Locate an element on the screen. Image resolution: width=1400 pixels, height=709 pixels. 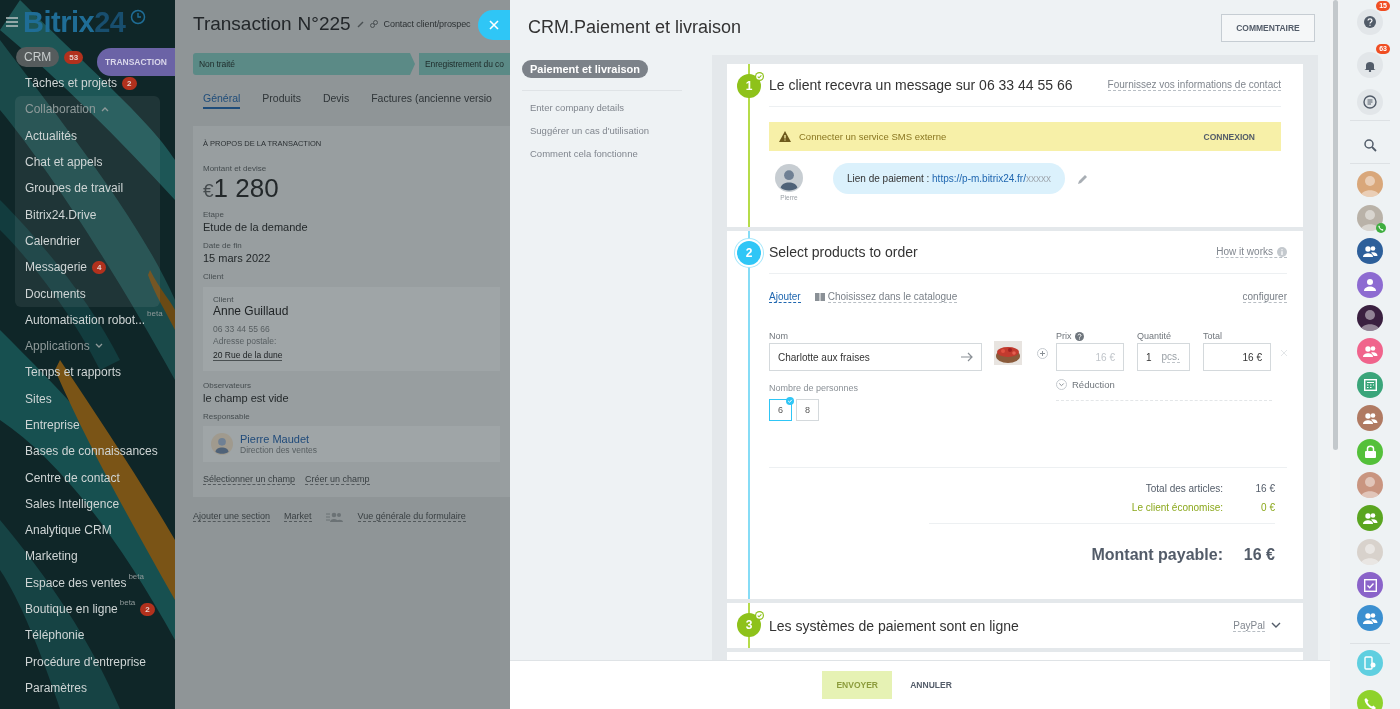
deal-number: N°225 is located at coordinates (324, 24).